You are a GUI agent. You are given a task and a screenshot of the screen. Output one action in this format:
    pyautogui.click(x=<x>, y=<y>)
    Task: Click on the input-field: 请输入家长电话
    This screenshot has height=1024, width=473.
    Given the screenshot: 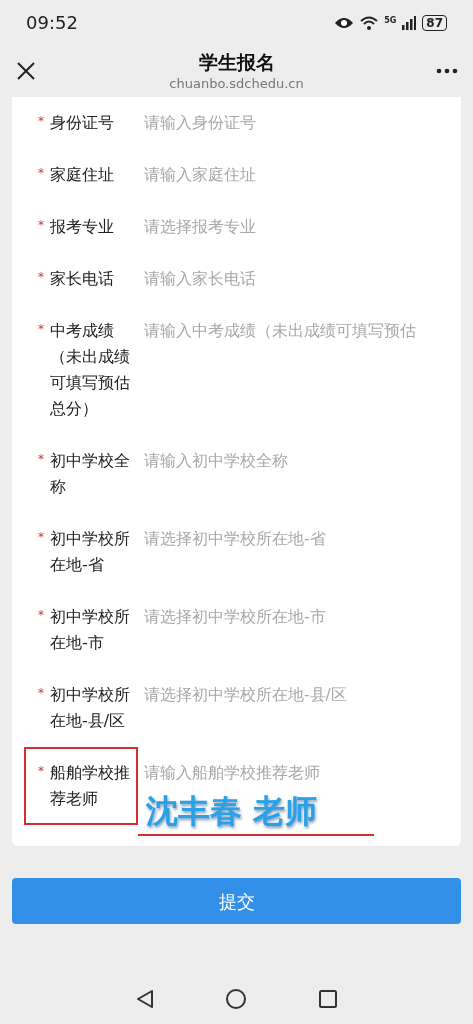 What is the action you would take?
    pyautogui.click(x=297, y=279)
    